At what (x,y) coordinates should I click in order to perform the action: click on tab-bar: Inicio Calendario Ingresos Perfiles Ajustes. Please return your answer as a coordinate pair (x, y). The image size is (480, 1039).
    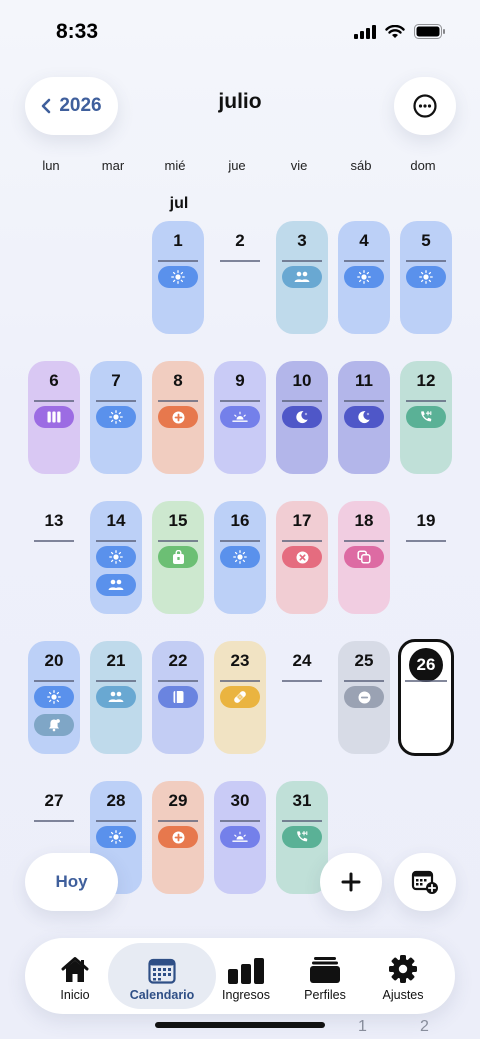
    Looking at the image, I should click on (240, 976).